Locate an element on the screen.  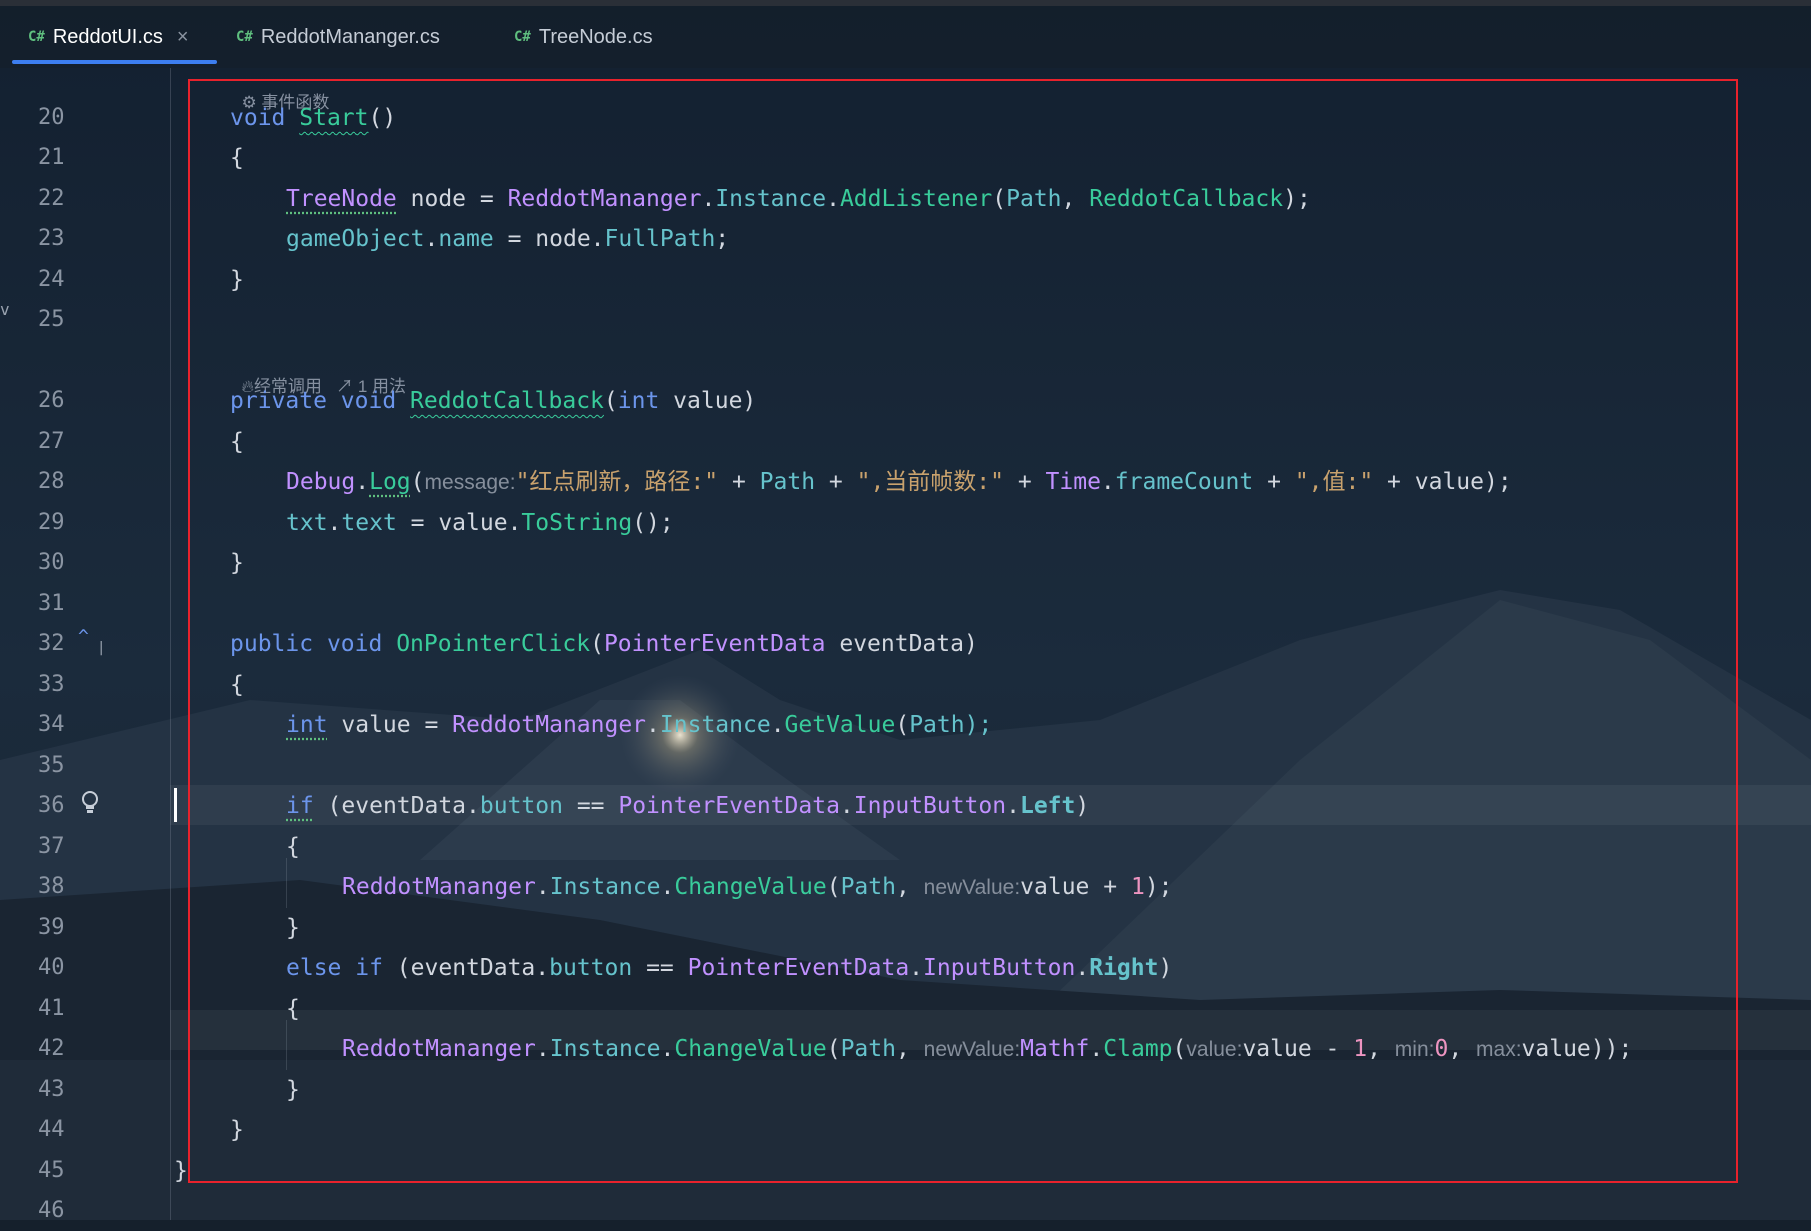
line-number: 44 is located at coordinates (51, 1129).